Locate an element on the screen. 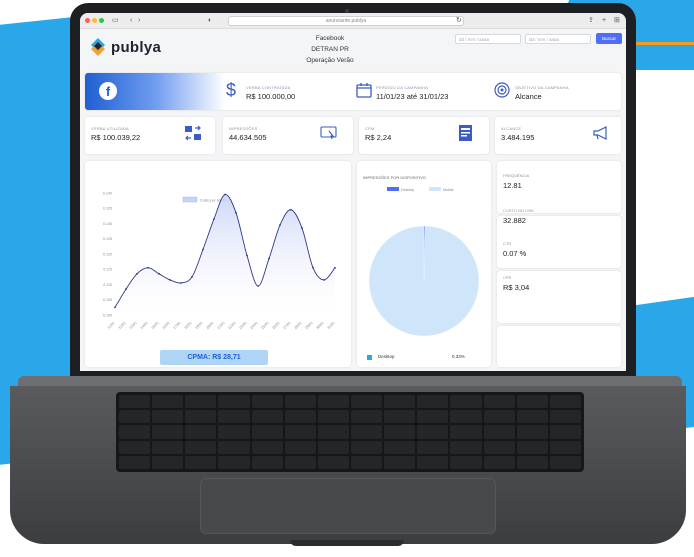 This screenshot has height=557, width=694. sidebar-toggle-icon: ▭ is located at coordinates (115, 21).